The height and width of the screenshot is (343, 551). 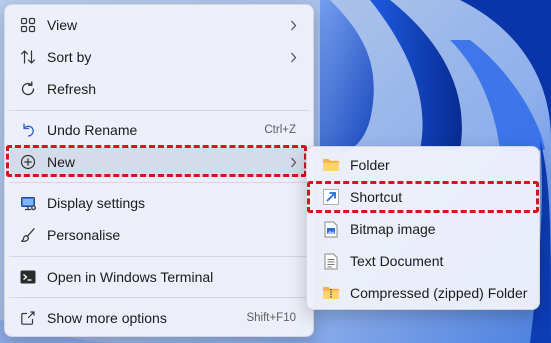 What do you see at coordinates (28, 25) in the screenshot?
I see `grid-view-icon` at bounding box center [28, 25].